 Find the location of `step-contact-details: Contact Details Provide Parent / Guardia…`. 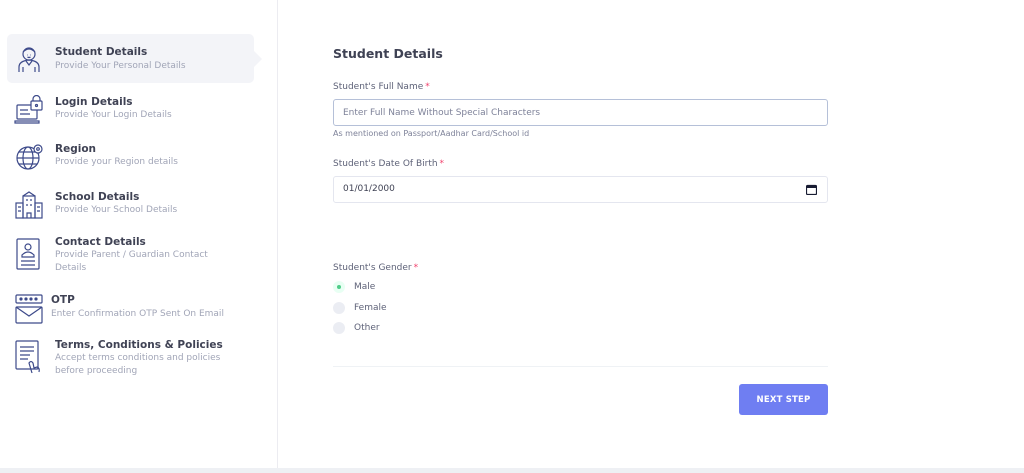

step-contact-details: Contact Details Provide Parent / Guardia… is located at coordinates (130, 257).